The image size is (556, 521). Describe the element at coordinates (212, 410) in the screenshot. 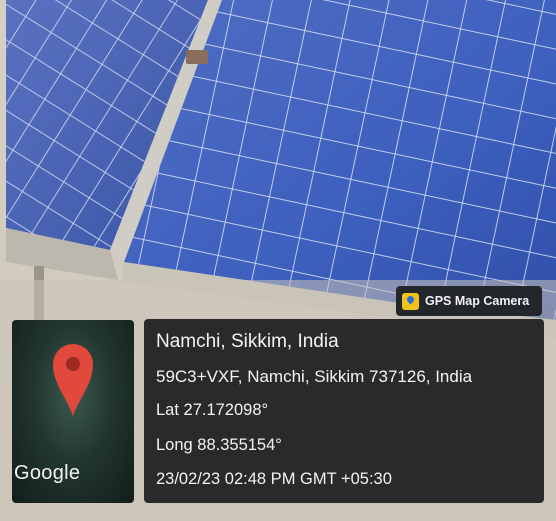

I see `latitude: Lat 27.172098°` at that location.